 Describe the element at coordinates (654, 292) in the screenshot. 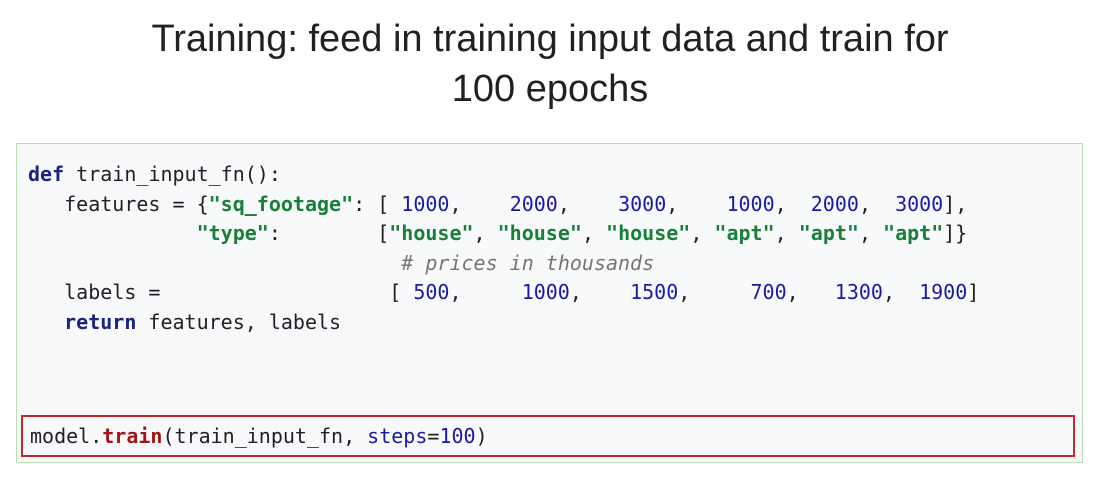

I see `label-value: 1500` at that location.